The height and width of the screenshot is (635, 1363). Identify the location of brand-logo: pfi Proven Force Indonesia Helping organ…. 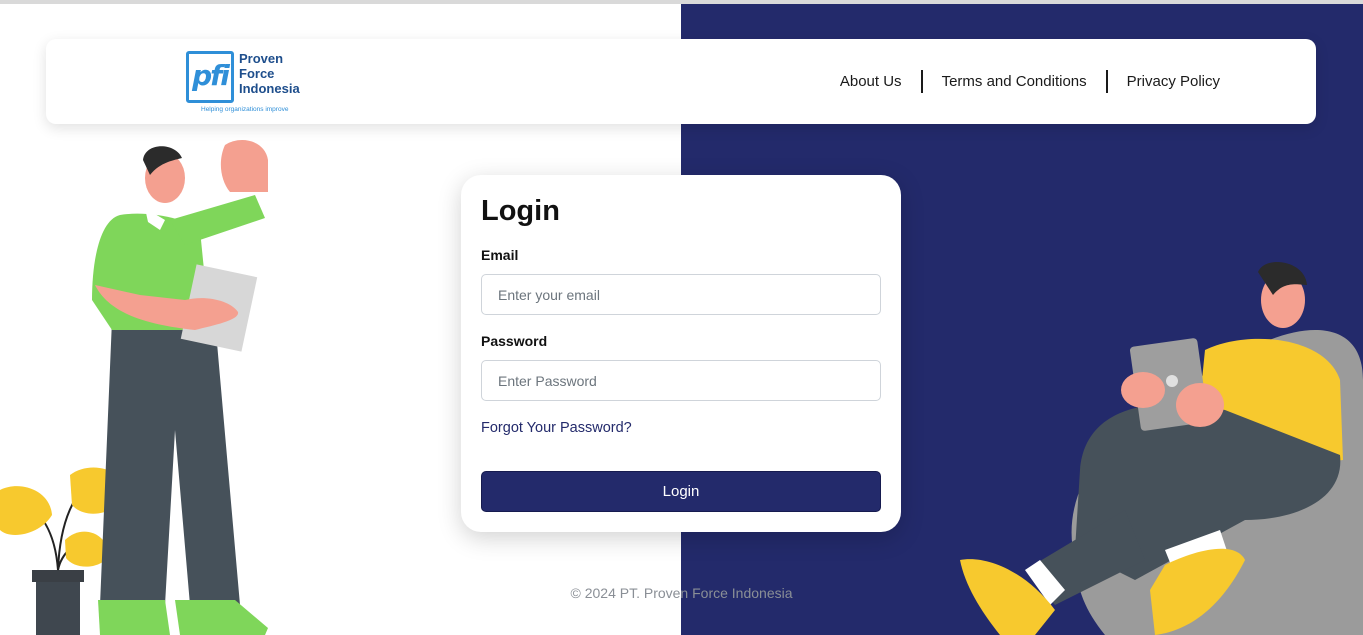
(256, 82).